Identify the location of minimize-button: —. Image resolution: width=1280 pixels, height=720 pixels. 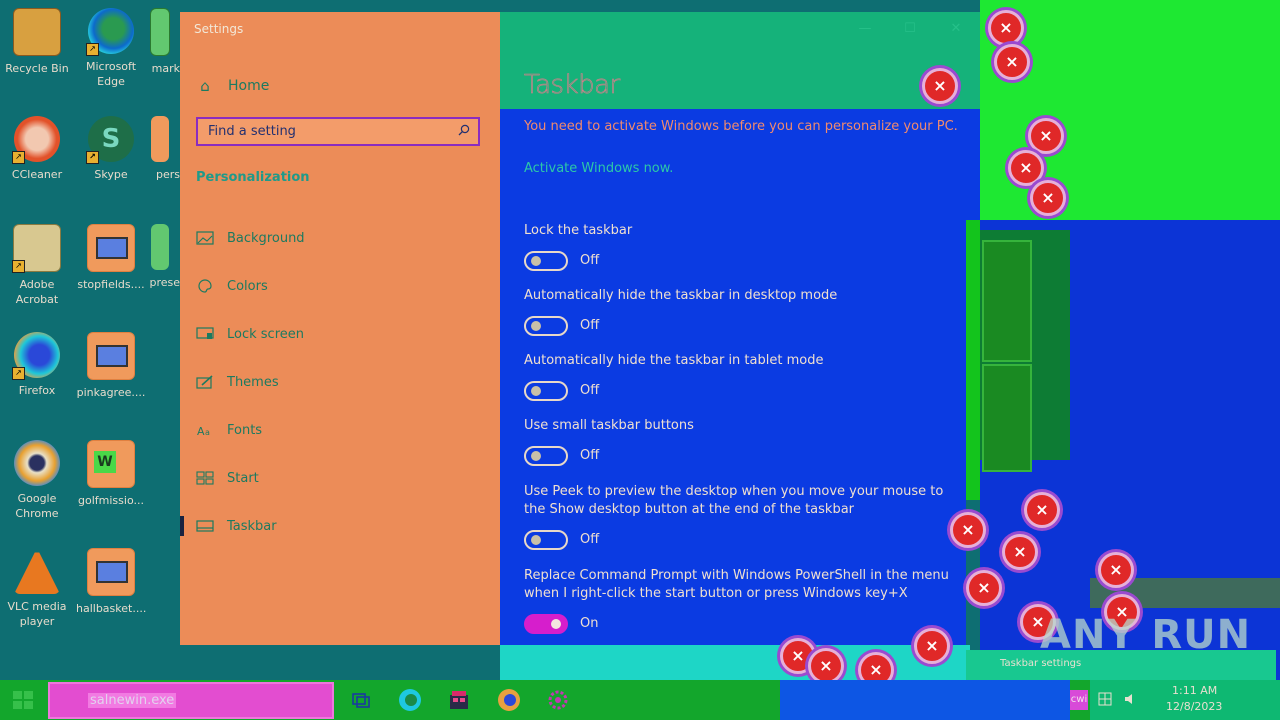
(865, 29).